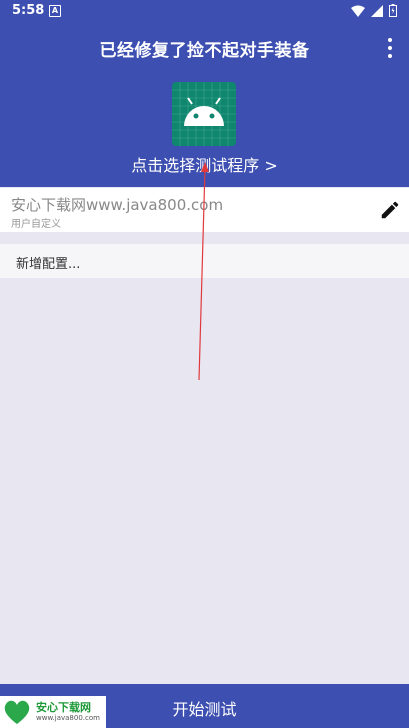 The image size is (409, 728). I want to click on android-icon, so click(204, 114).